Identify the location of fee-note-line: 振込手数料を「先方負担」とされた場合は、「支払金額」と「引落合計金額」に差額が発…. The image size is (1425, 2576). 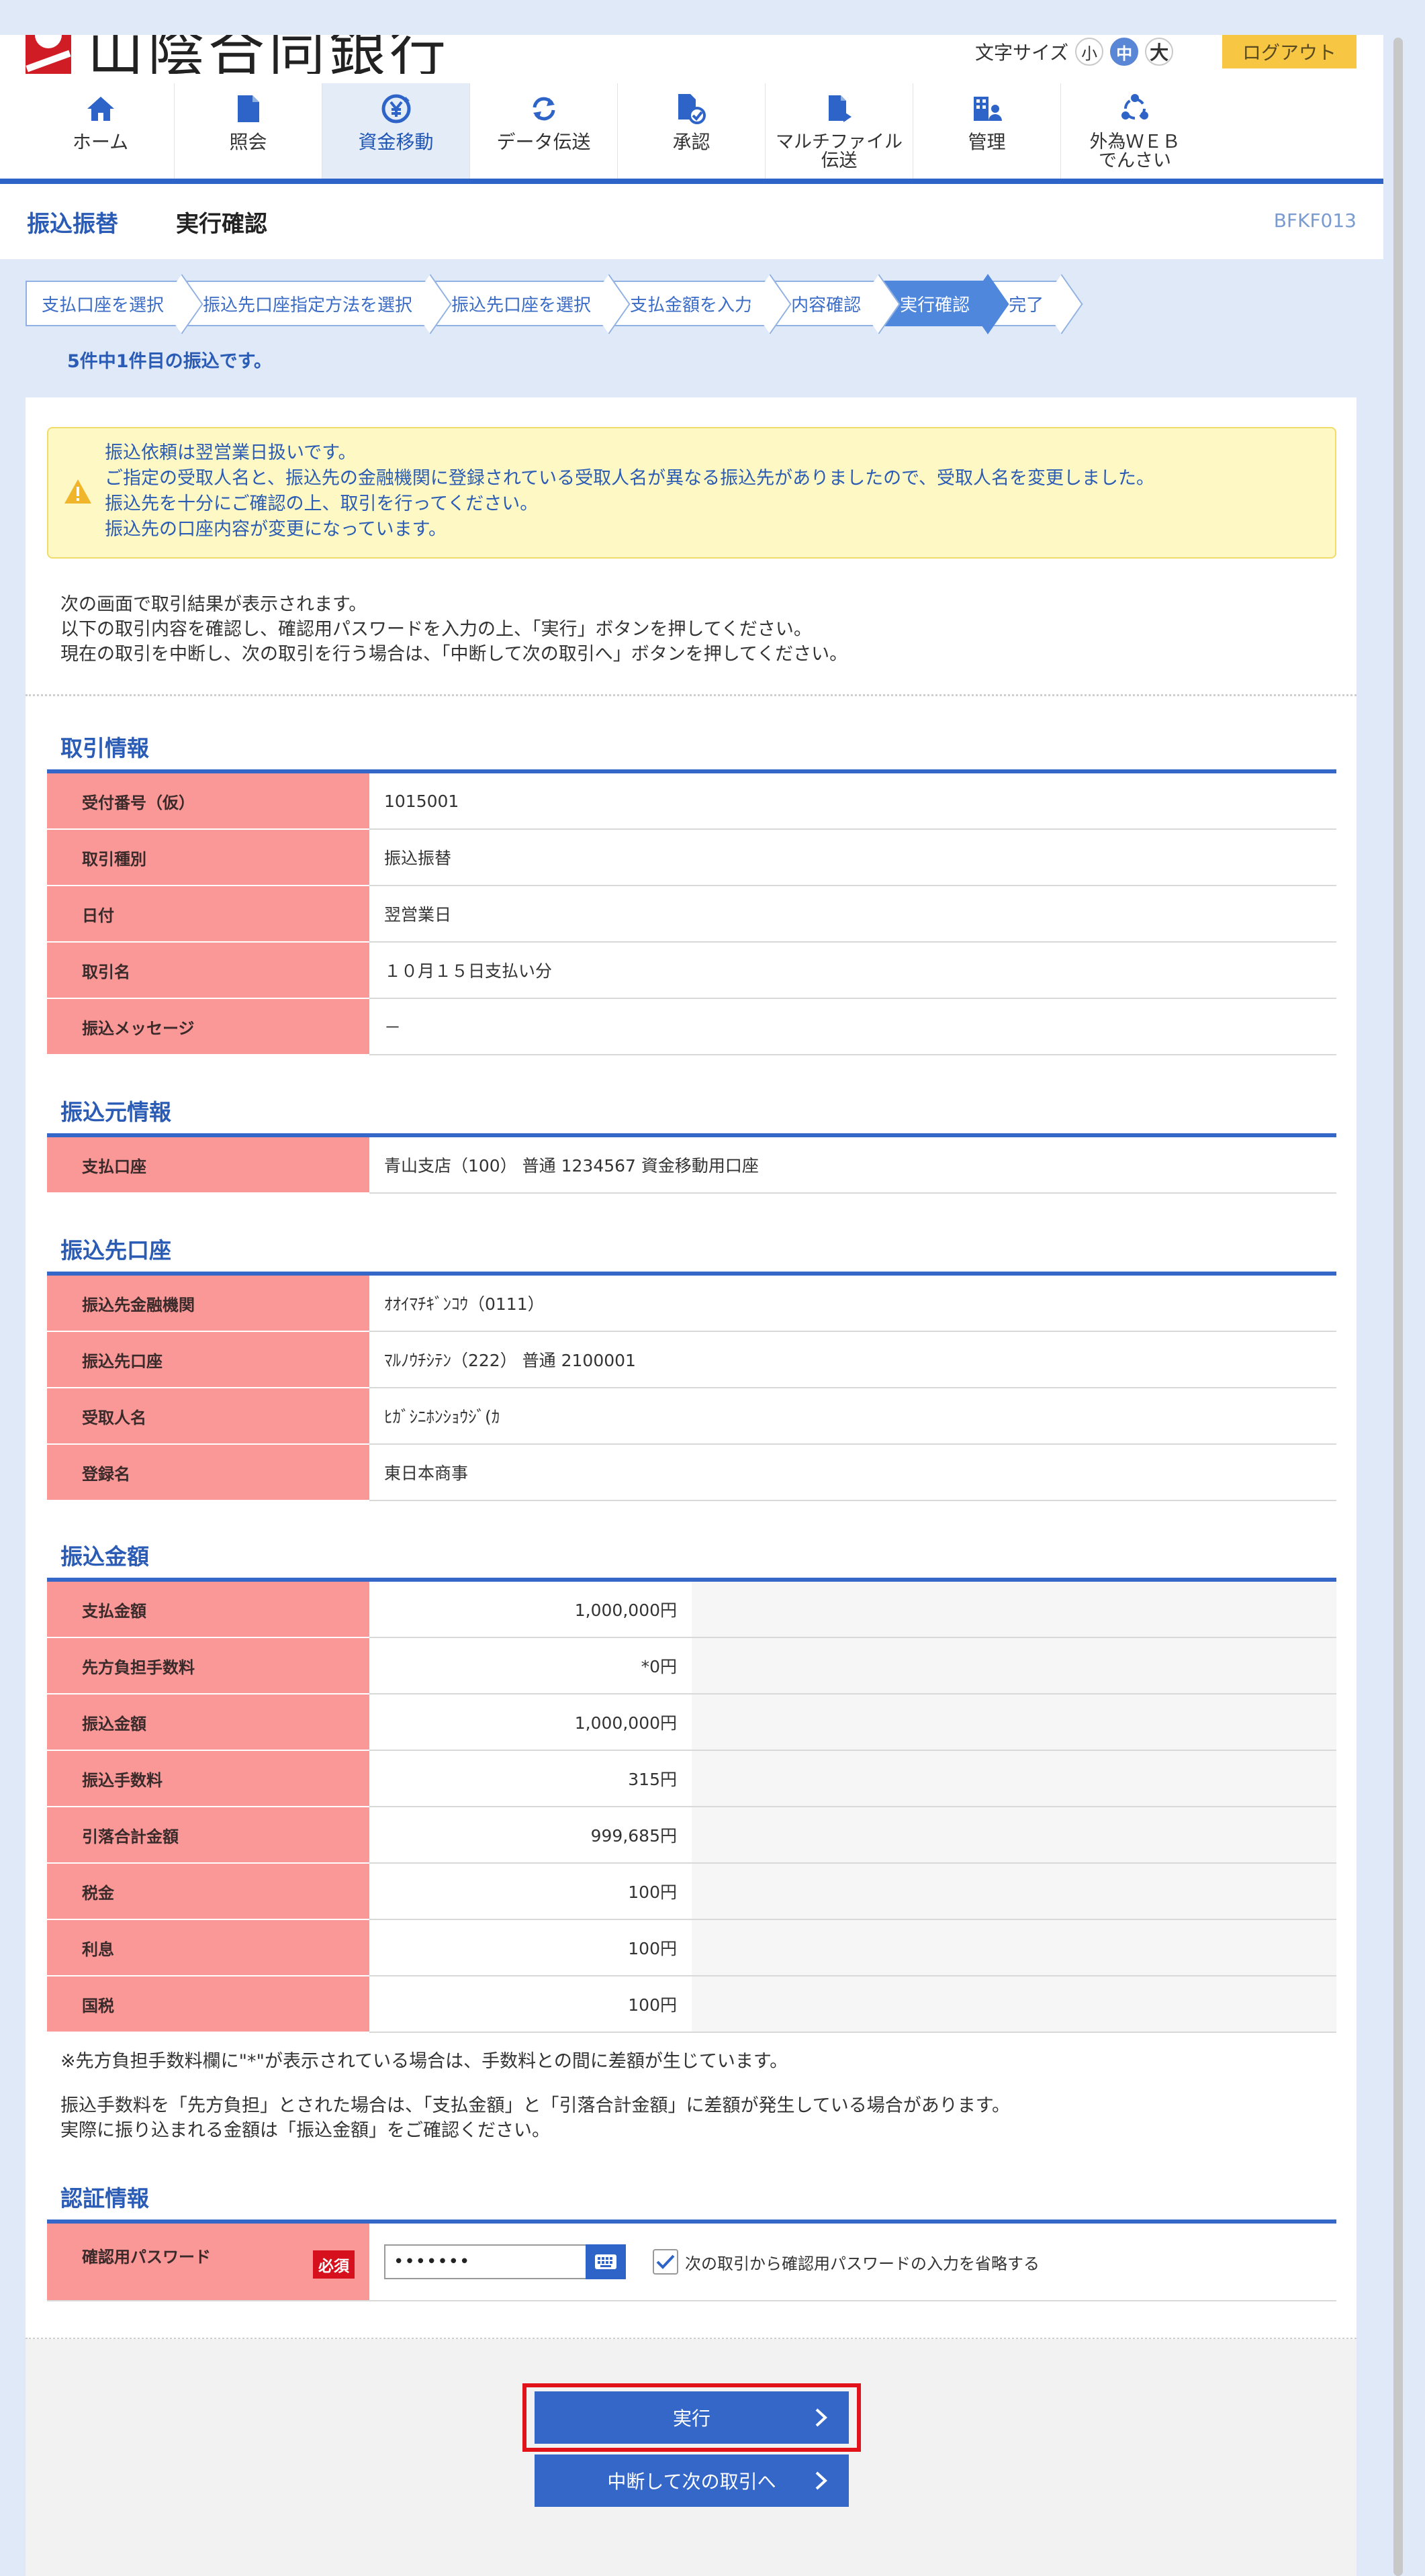
(535, 2105).